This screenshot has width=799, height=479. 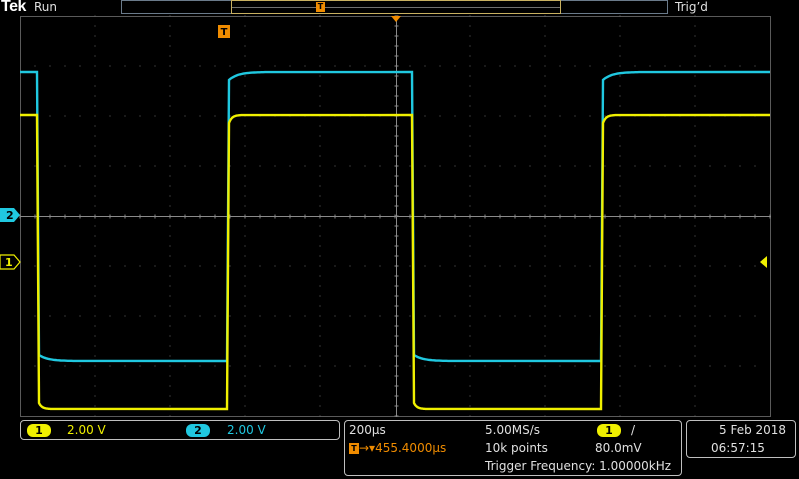 I want to click on trigger-level-marker, so click(x=763, y=262).